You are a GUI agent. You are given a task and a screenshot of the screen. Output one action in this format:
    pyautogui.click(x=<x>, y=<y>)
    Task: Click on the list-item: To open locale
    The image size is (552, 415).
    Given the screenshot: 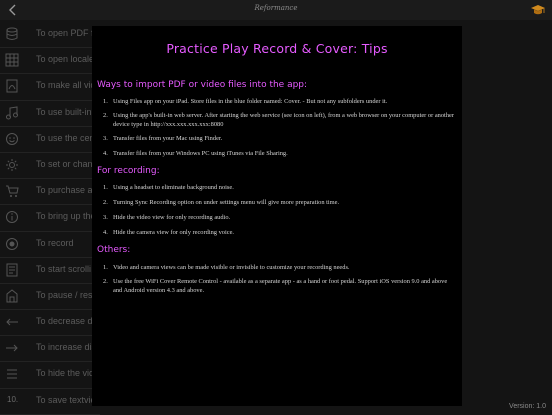 What is the action you would take?
    pyautogui.click(x=50, y=61)
    